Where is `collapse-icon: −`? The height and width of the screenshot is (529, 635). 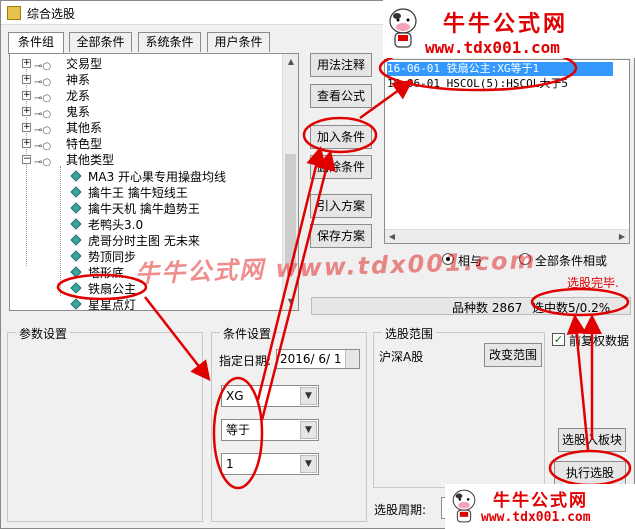 collapse-icon: − is located at coordinates (26, 159).